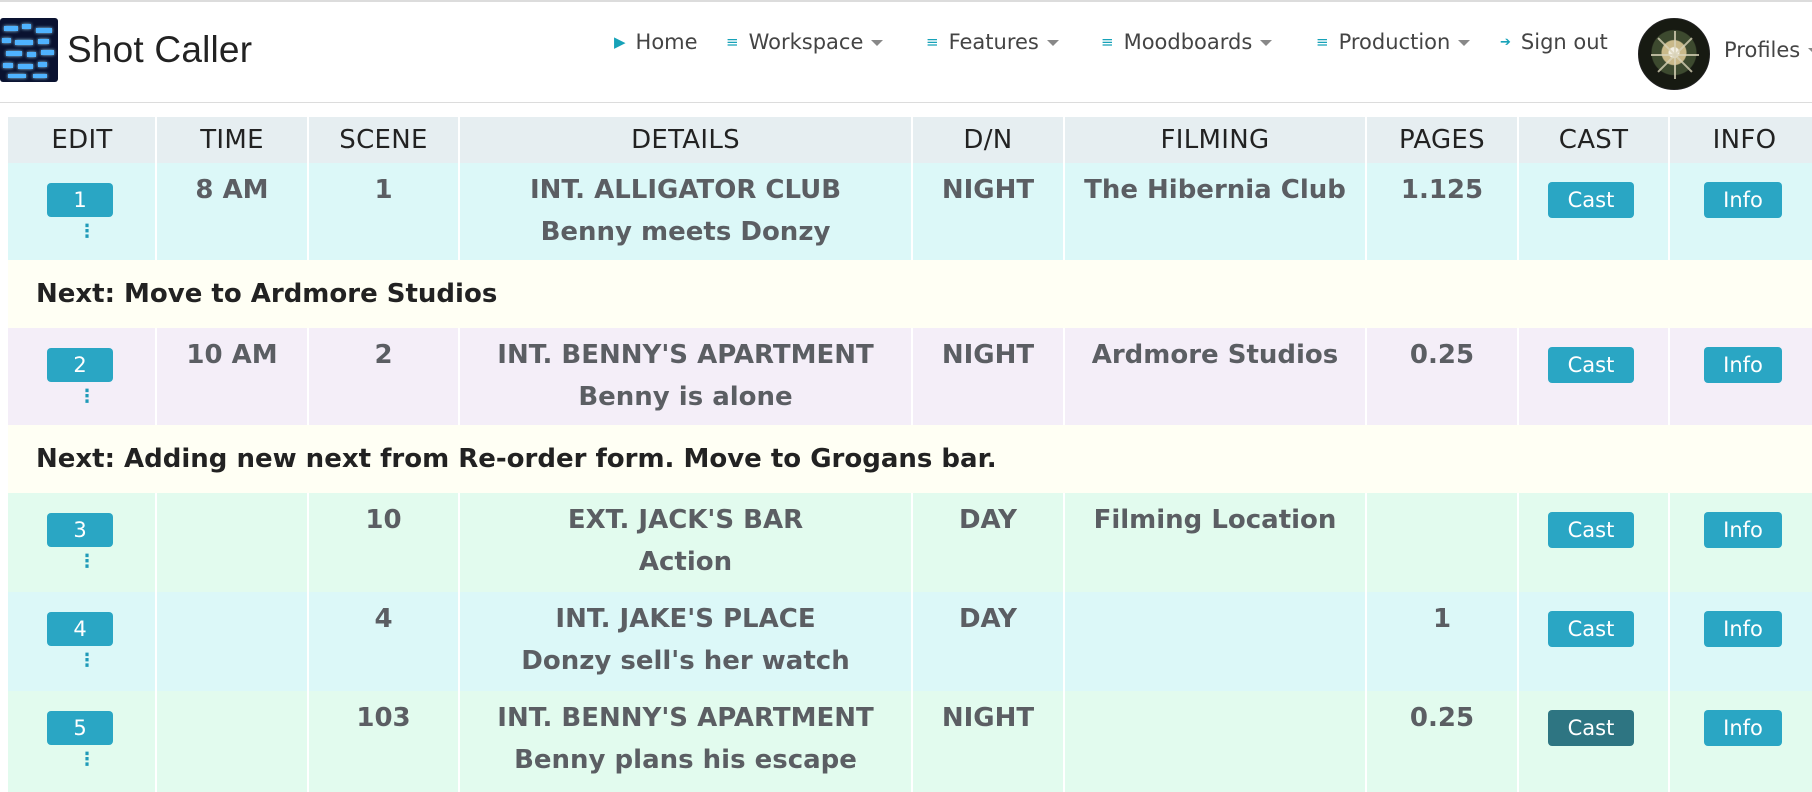  What do you see at coordinates (232, 355) in the screenshot?
I see `row-time: 10 AM` at bounding box center [232, 355].